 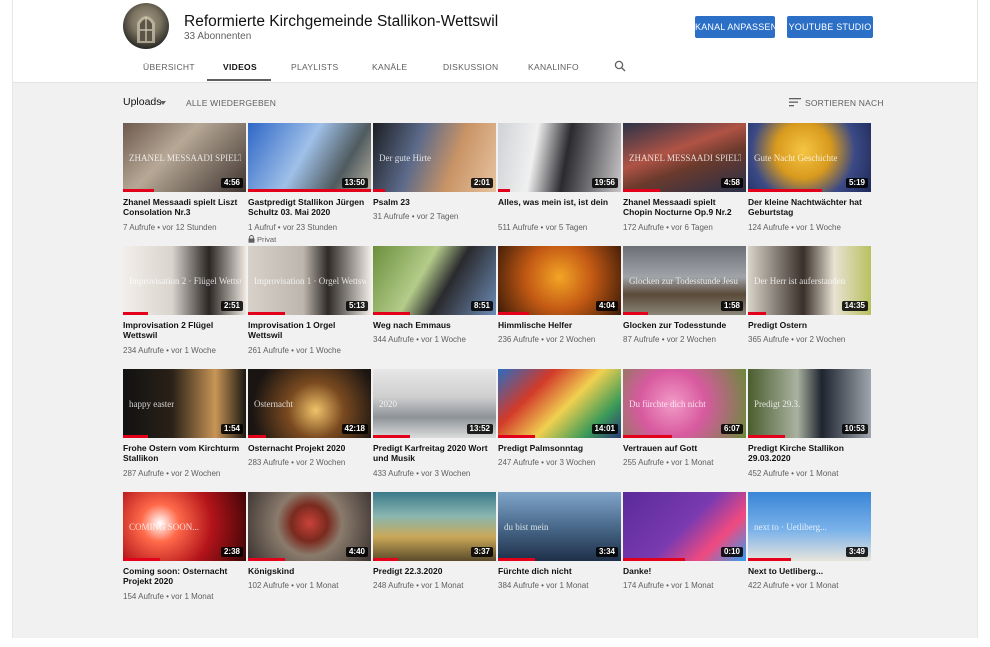 I want to click on video-thumbnail: Der Herr ist auferstanden 14:35, so click(x=809, y=280).